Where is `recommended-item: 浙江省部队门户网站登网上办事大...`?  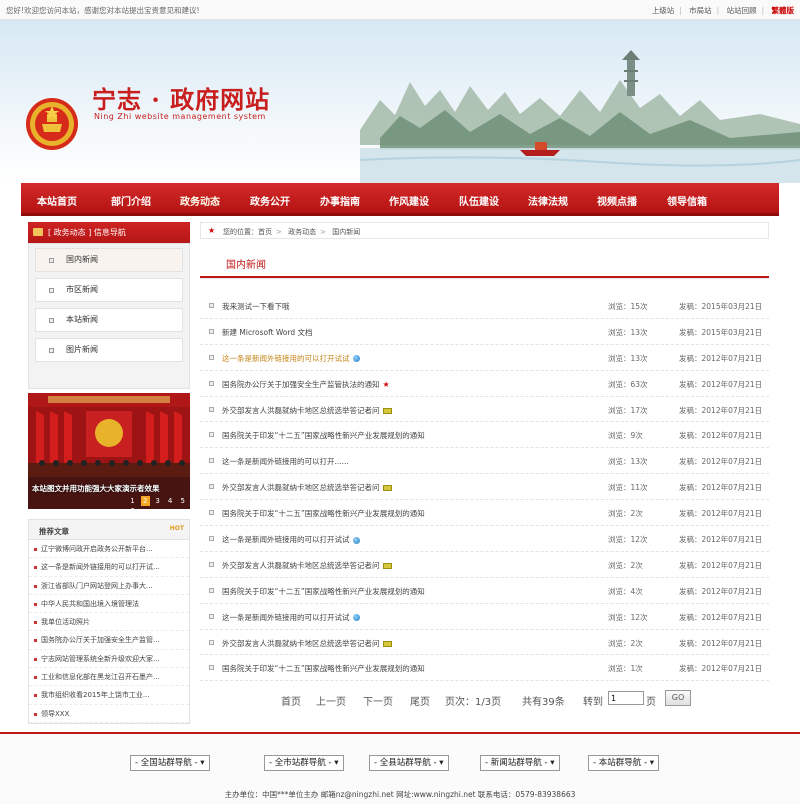 recommended-item: 浙江省部队门户网站登网上办事大... is located at coordinates (109, 586).